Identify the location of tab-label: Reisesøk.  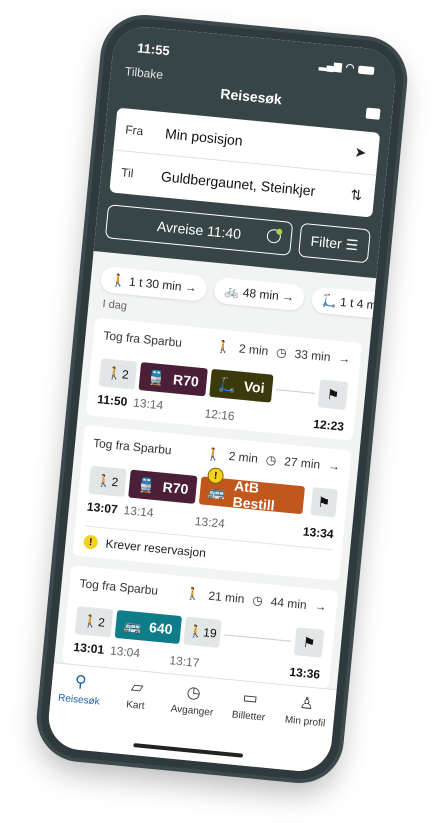
(79, 700).